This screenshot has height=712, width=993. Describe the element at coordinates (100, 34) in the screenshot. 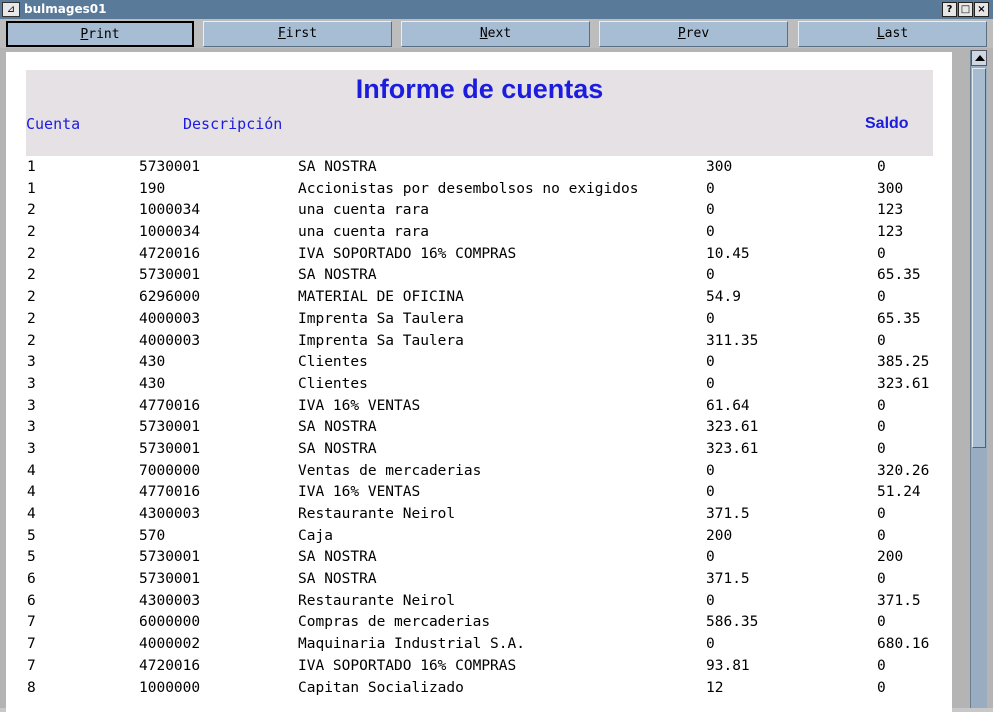

I see `print-button: Print` at that location.